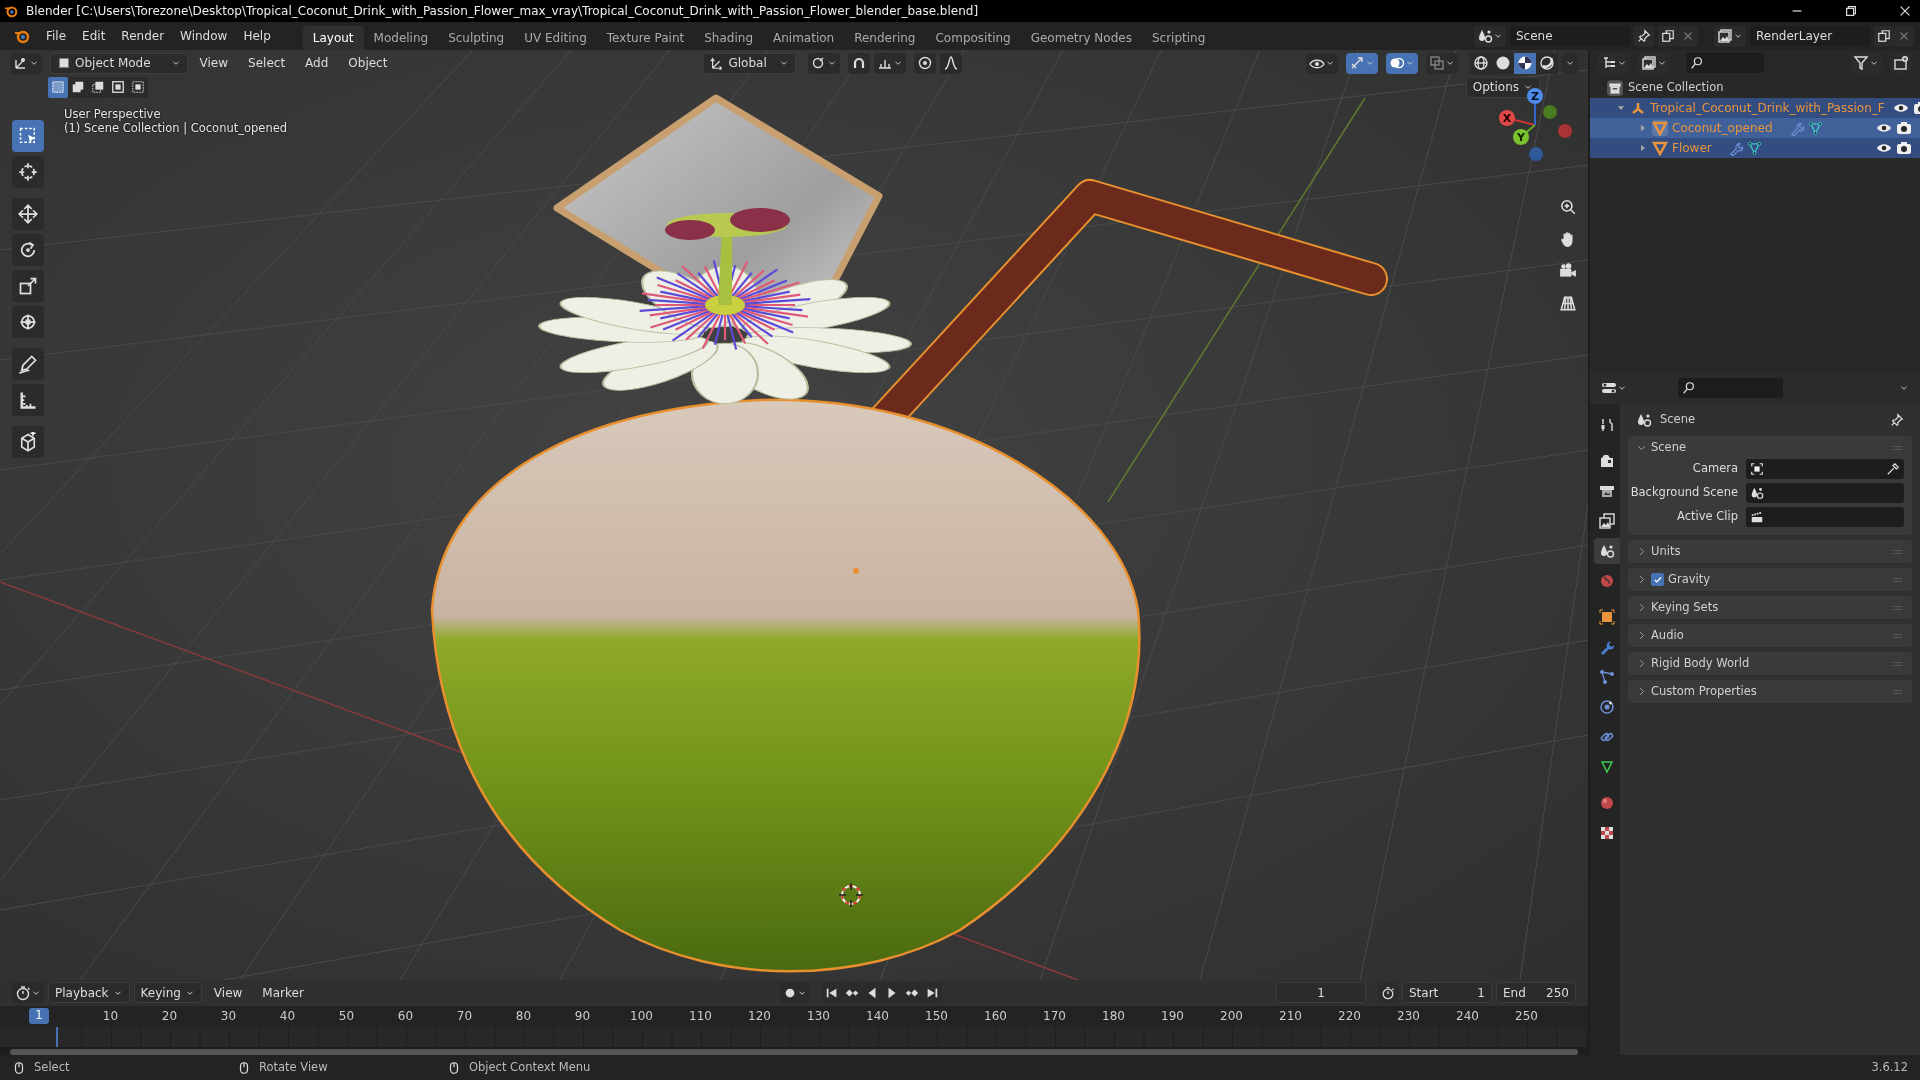  I want to click on field-label: Background Scene, so click(1683, 493).